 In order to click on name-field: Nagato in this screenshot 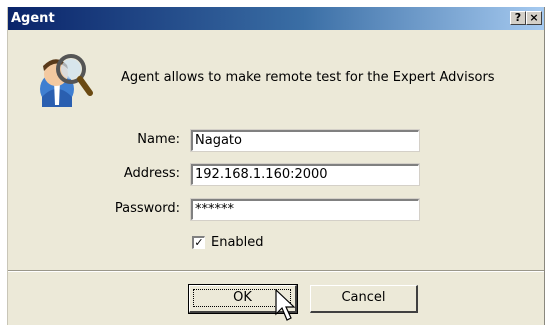, I will do `click(305, 140)`.